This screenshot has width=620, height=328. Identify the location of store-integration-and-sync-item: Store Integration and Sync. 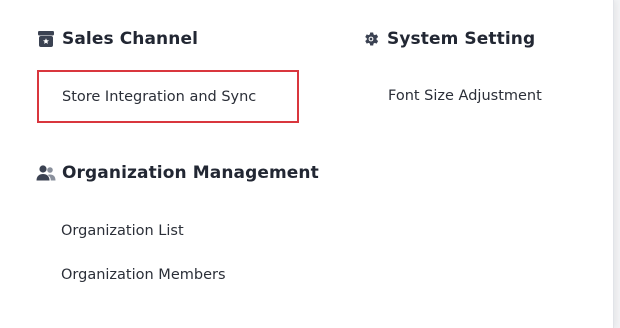
(168, 96).